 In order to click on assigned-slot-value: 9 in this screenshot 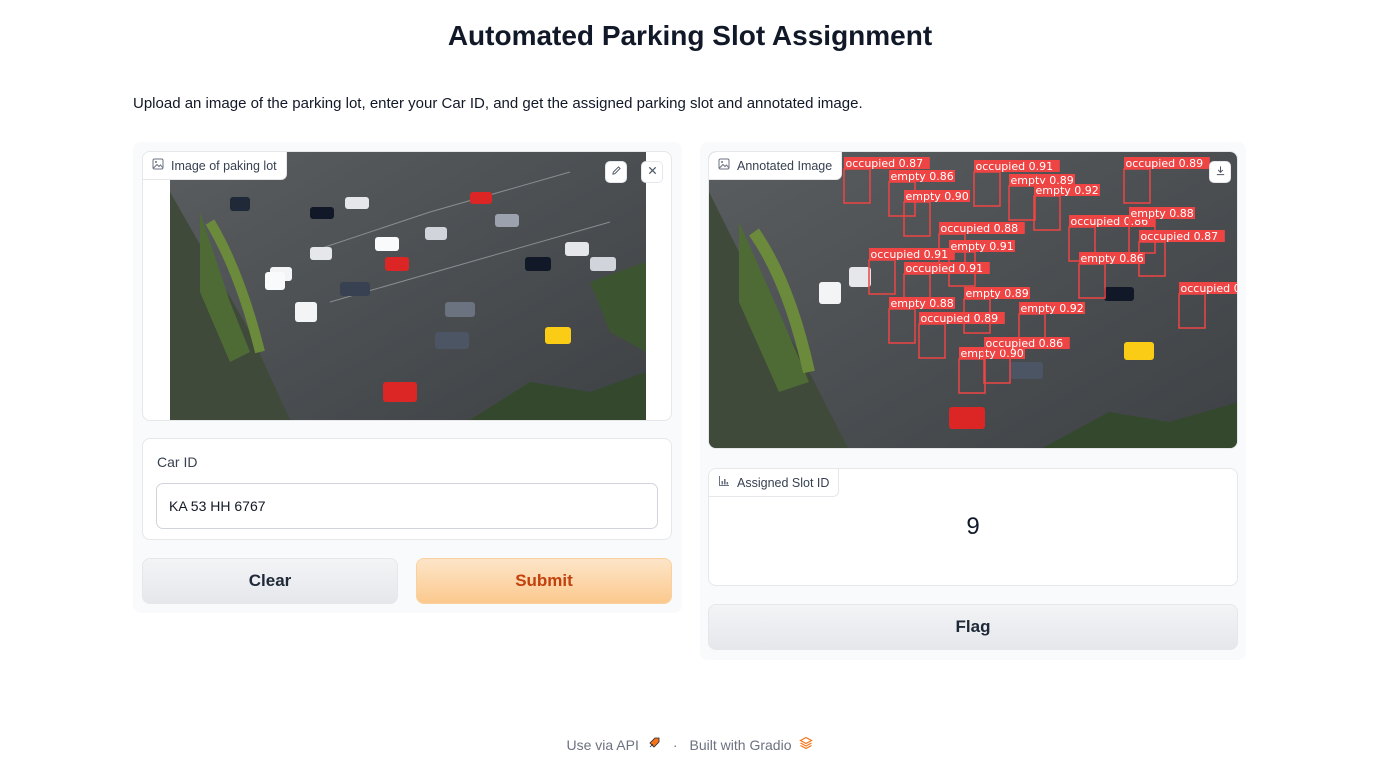, I will do `click(973, 526)`.